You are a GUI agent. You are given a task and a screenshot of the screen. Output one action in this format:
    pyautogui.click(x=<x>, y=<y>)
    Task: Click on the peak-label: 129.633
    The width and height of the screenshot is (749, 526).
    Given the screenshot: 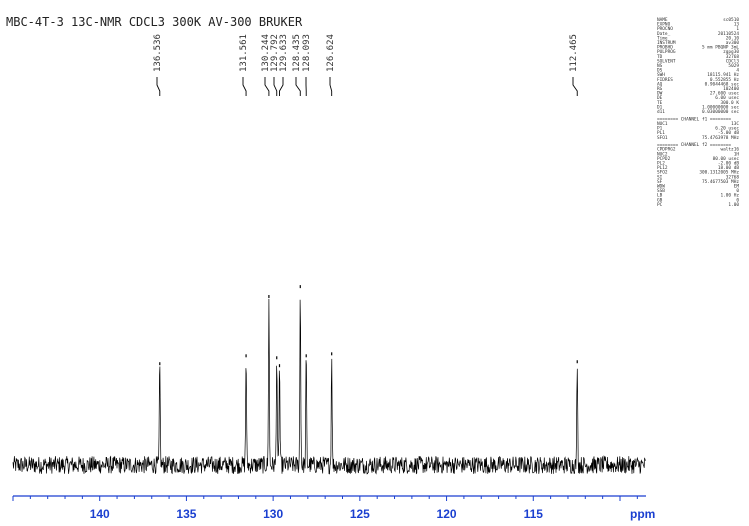 What is the action you would take?
    pyautogui.click(x=284, y=53)
    